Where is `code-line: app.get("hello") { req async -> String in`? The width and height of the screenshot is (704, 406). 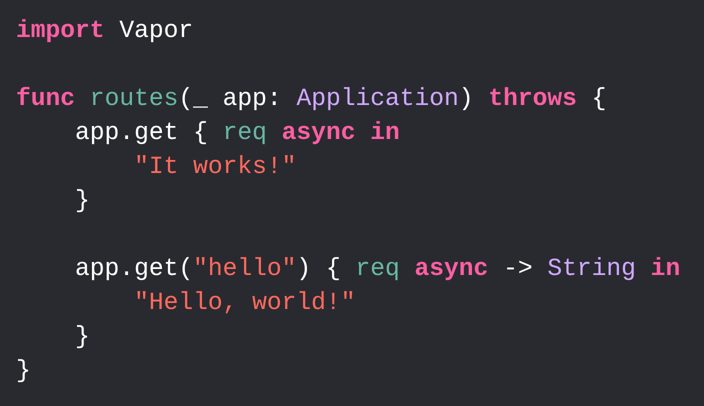 code-line: app.get("hello") { req async -> String in is located at coordinates (377, 270).